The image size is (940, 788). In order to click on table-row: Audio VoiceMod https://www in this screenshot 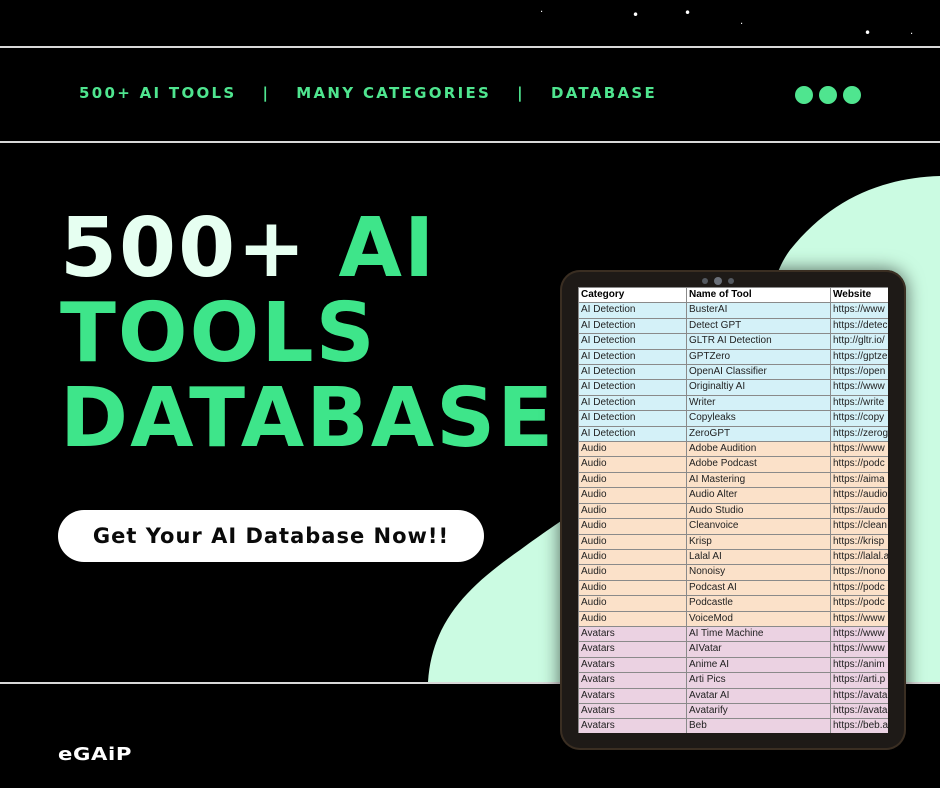, I will do `click(733, 618)`.